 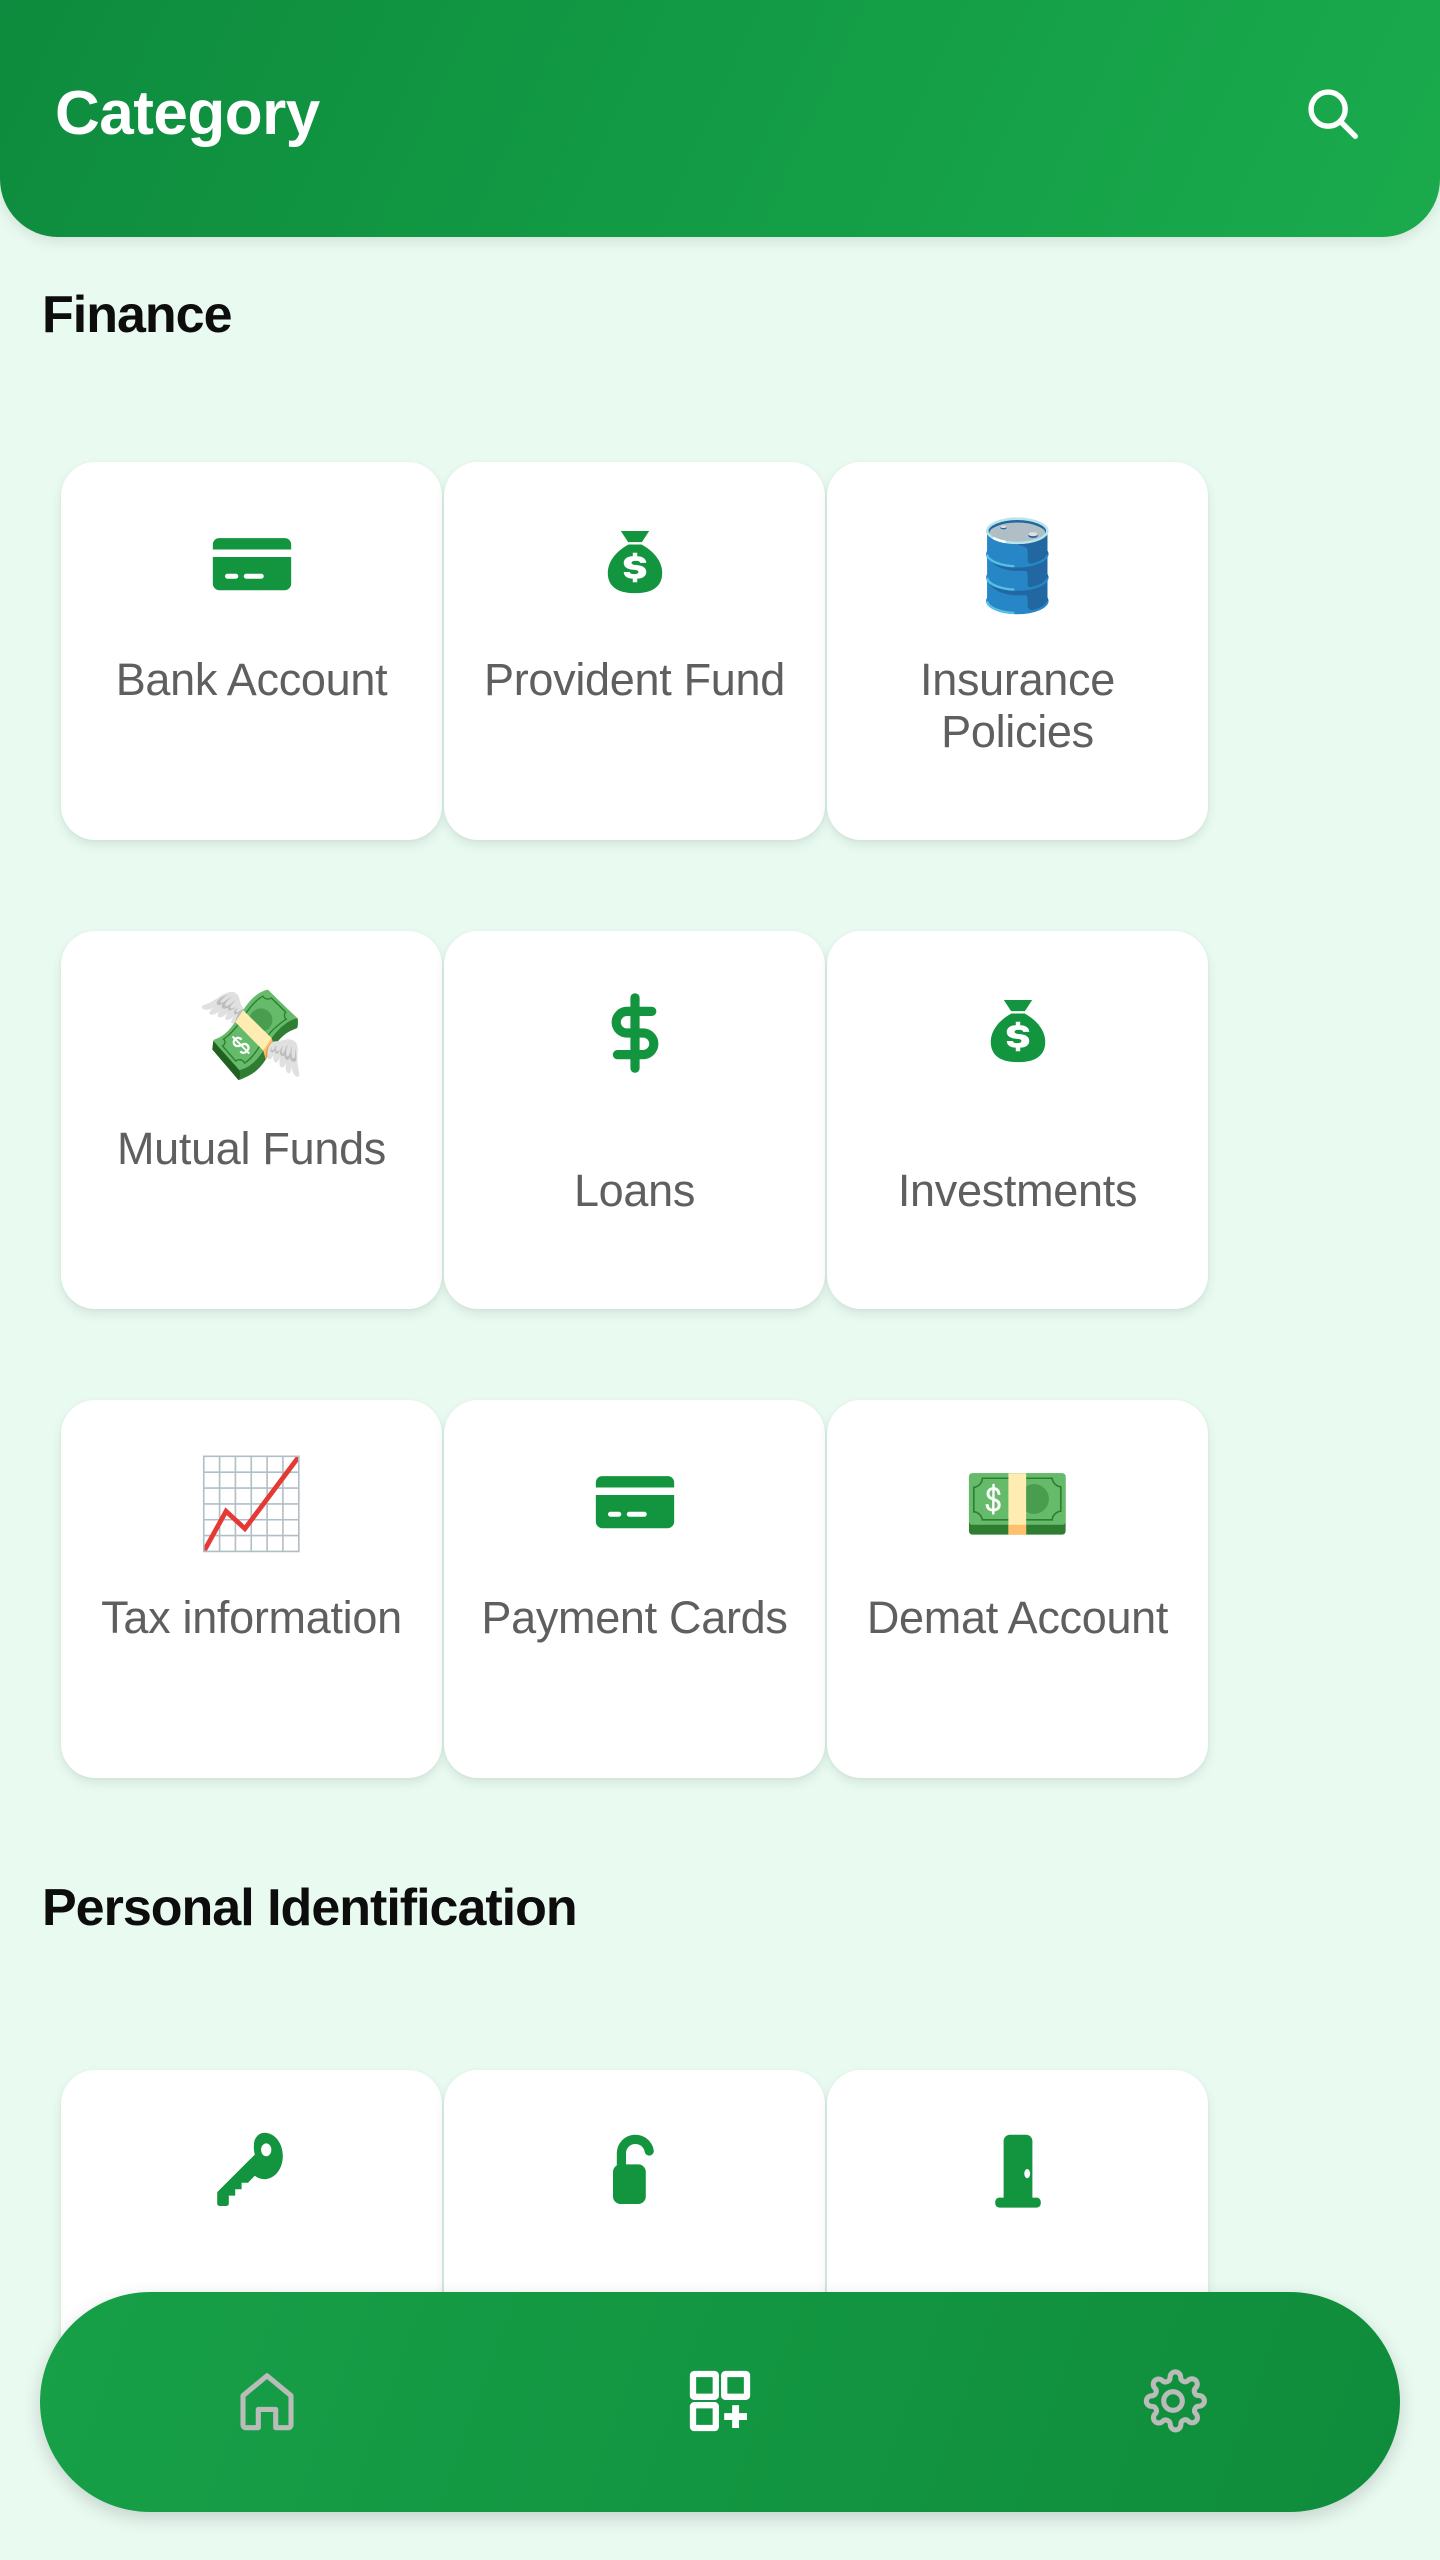 I want to click on category-card-loans: Loans, so click(x=634, y=1120).